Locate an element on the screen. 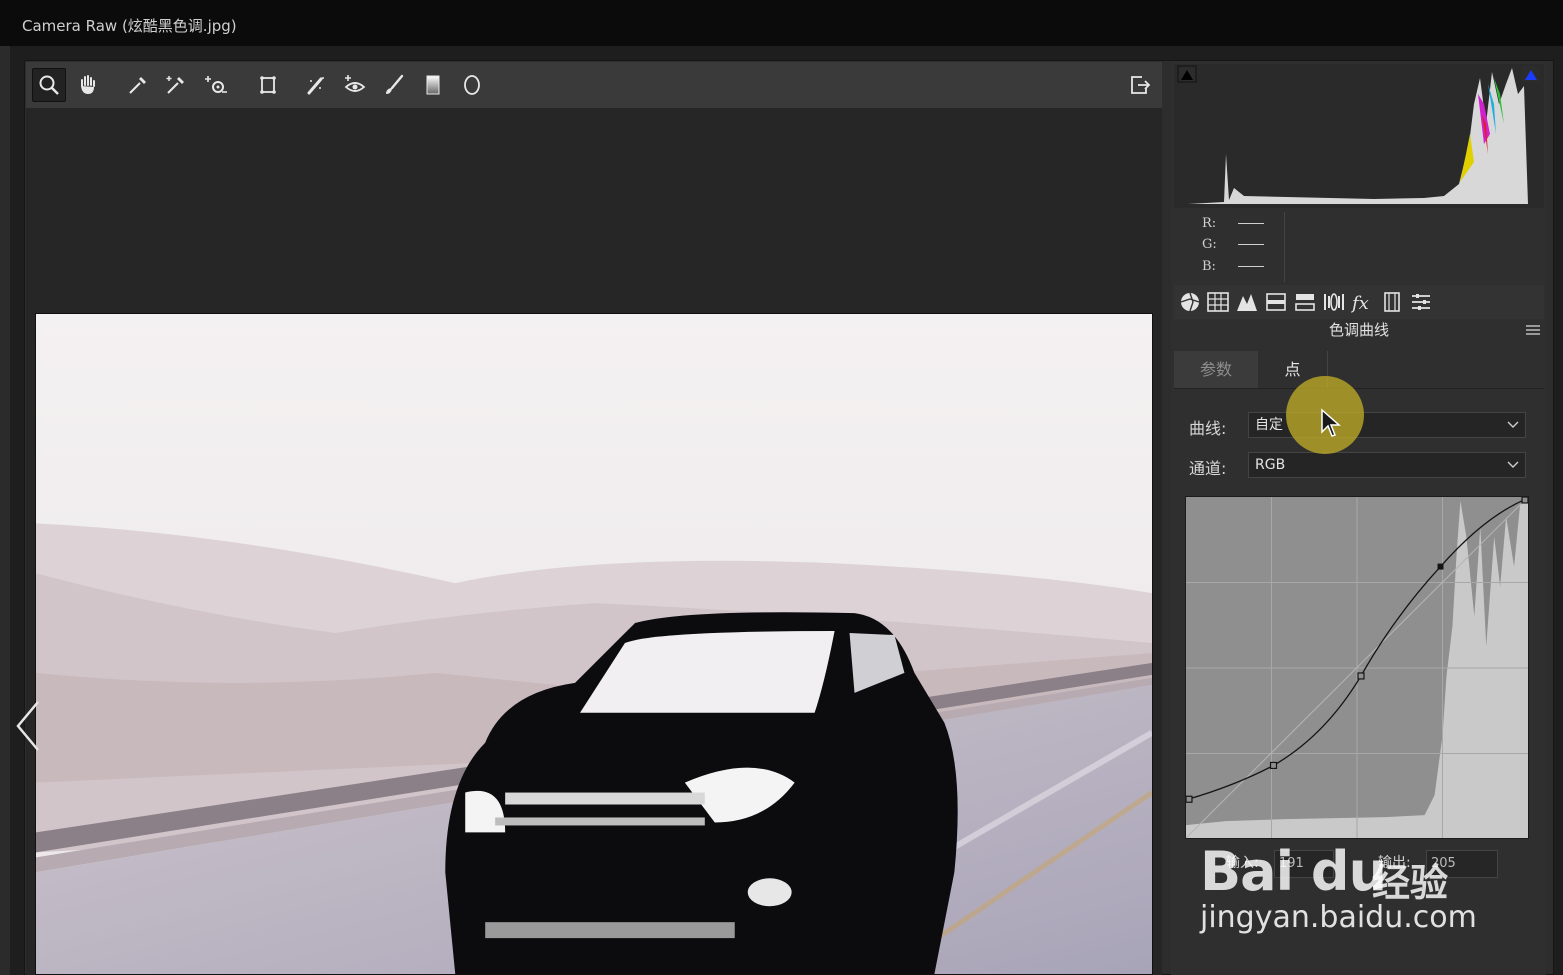 Image resolution: width=1563 pixels, height=975 pixels. tone-curve-editor is located at coordinates (1357, 667).